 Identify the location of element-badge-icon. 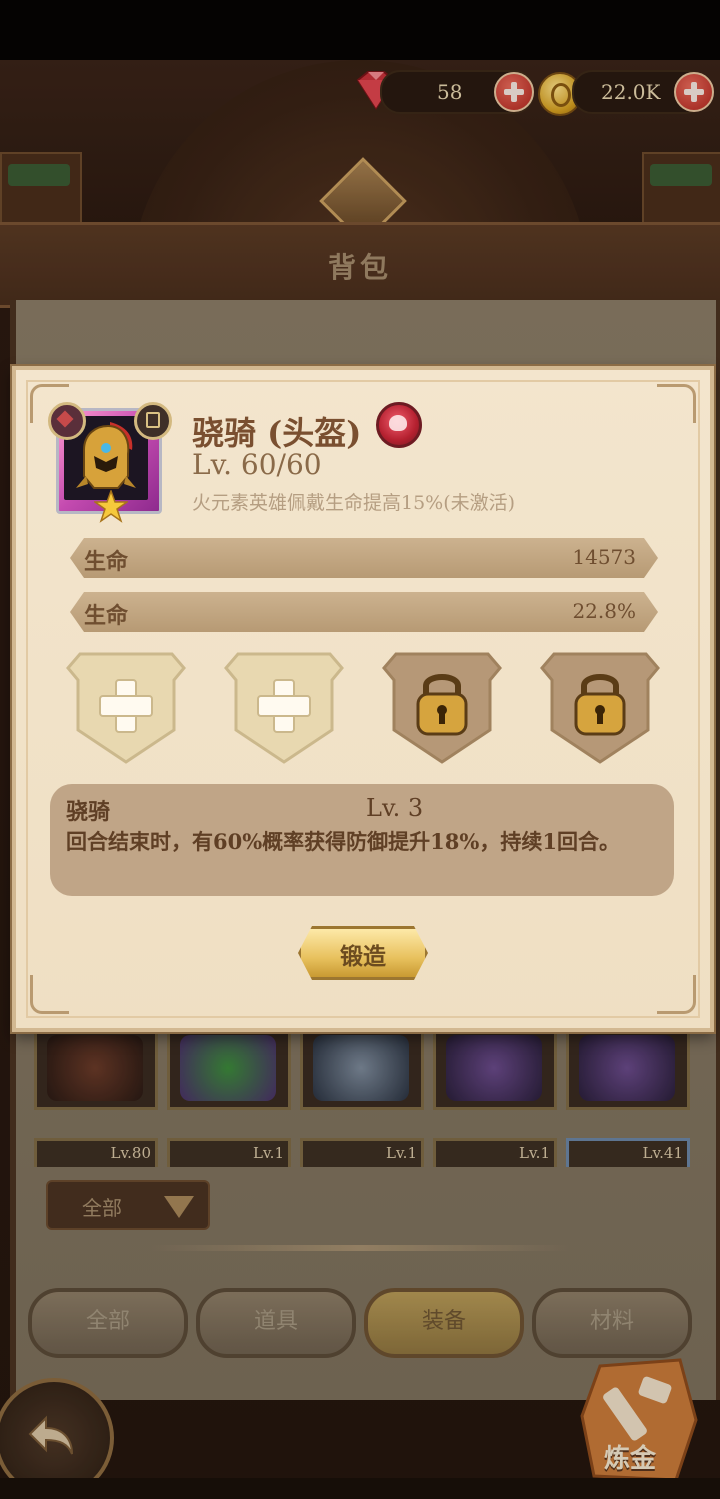
(67, 421).